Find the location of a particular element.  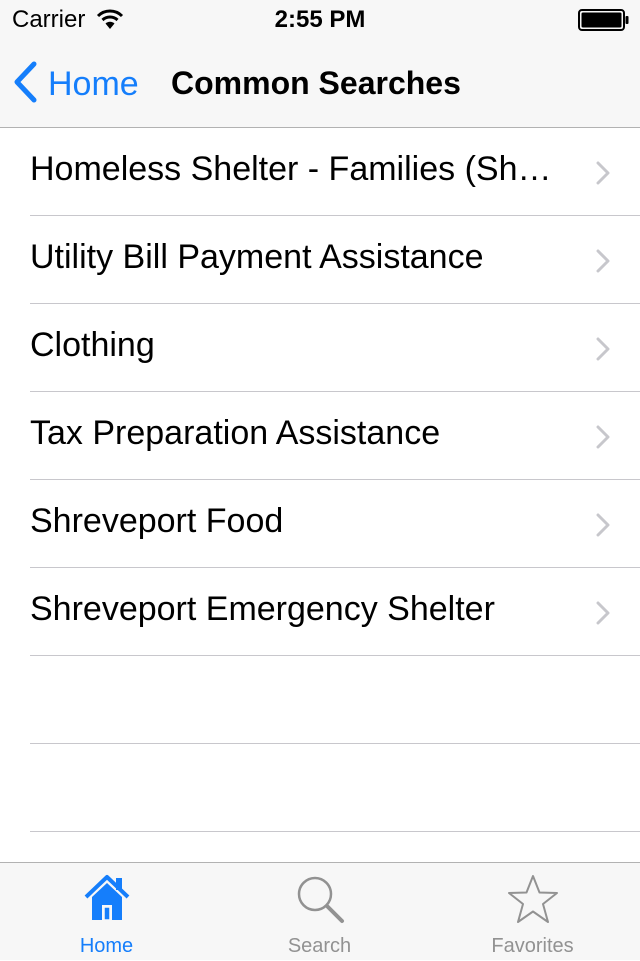

list-item-label: Tax Preparation Assistance is located at coordinates (235, 433).